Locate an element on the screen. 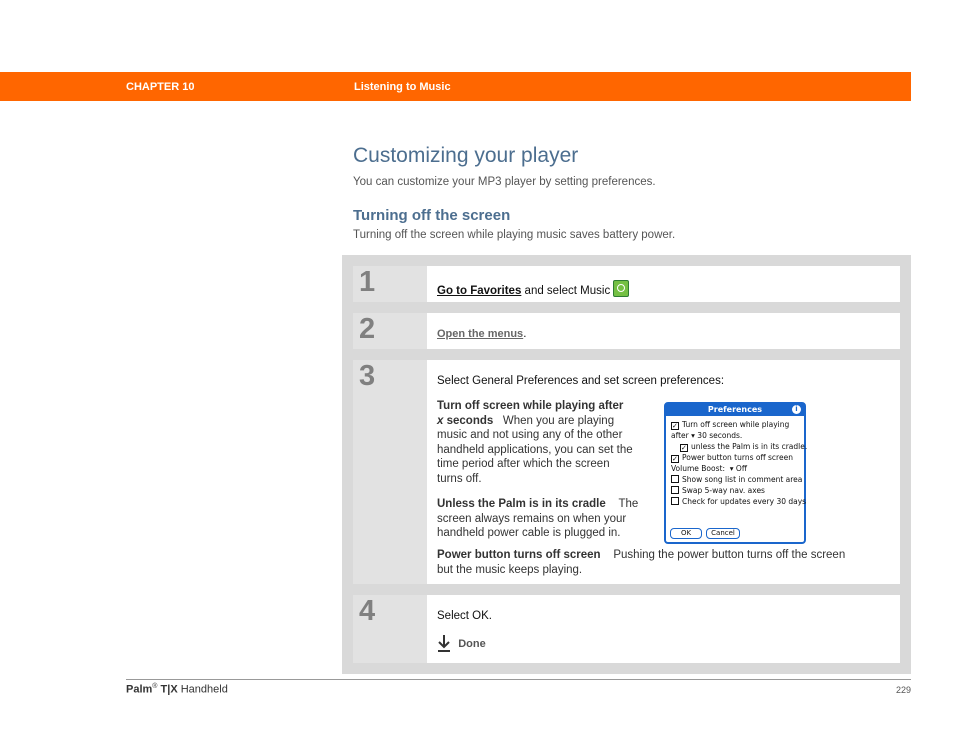 The height and width of the screenshot is (738, 954). page-title: Customizing your player is located at coordinates (466, 155).